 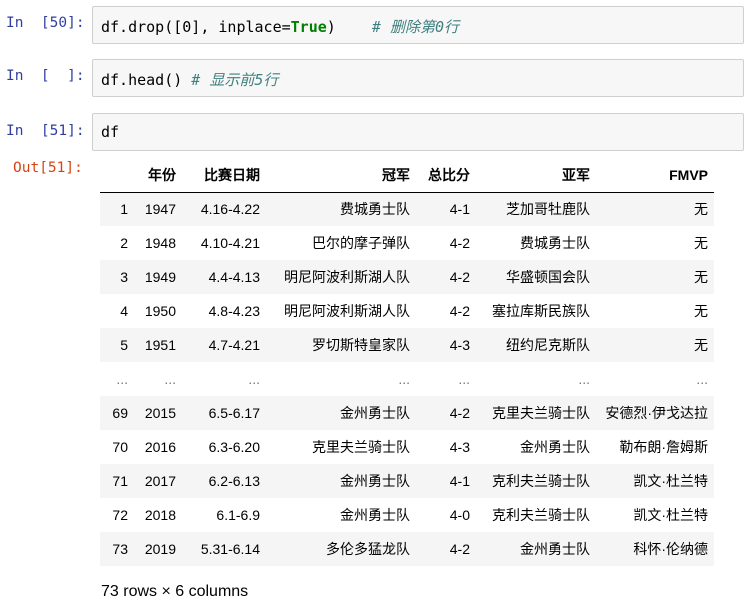 What do you see at coordinates (160, 209) in the screenshot?
I see `cell-year: 1947` at bounding box center [160, 209].